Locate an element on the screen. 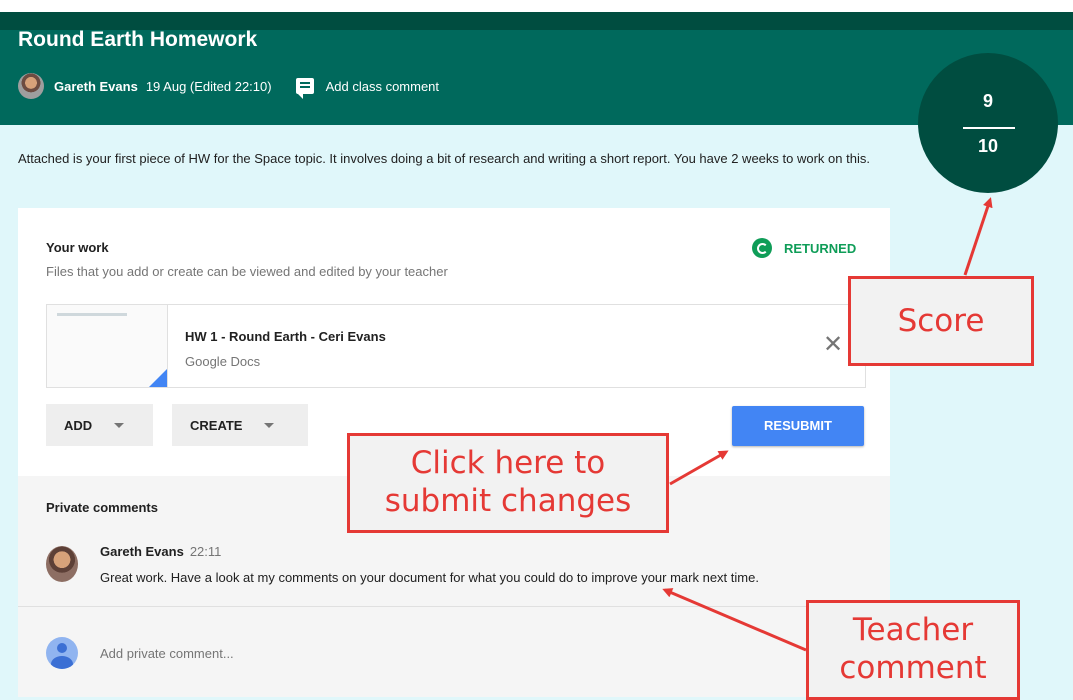  score-circle: 9 10 is located at coordinates (988, 123).